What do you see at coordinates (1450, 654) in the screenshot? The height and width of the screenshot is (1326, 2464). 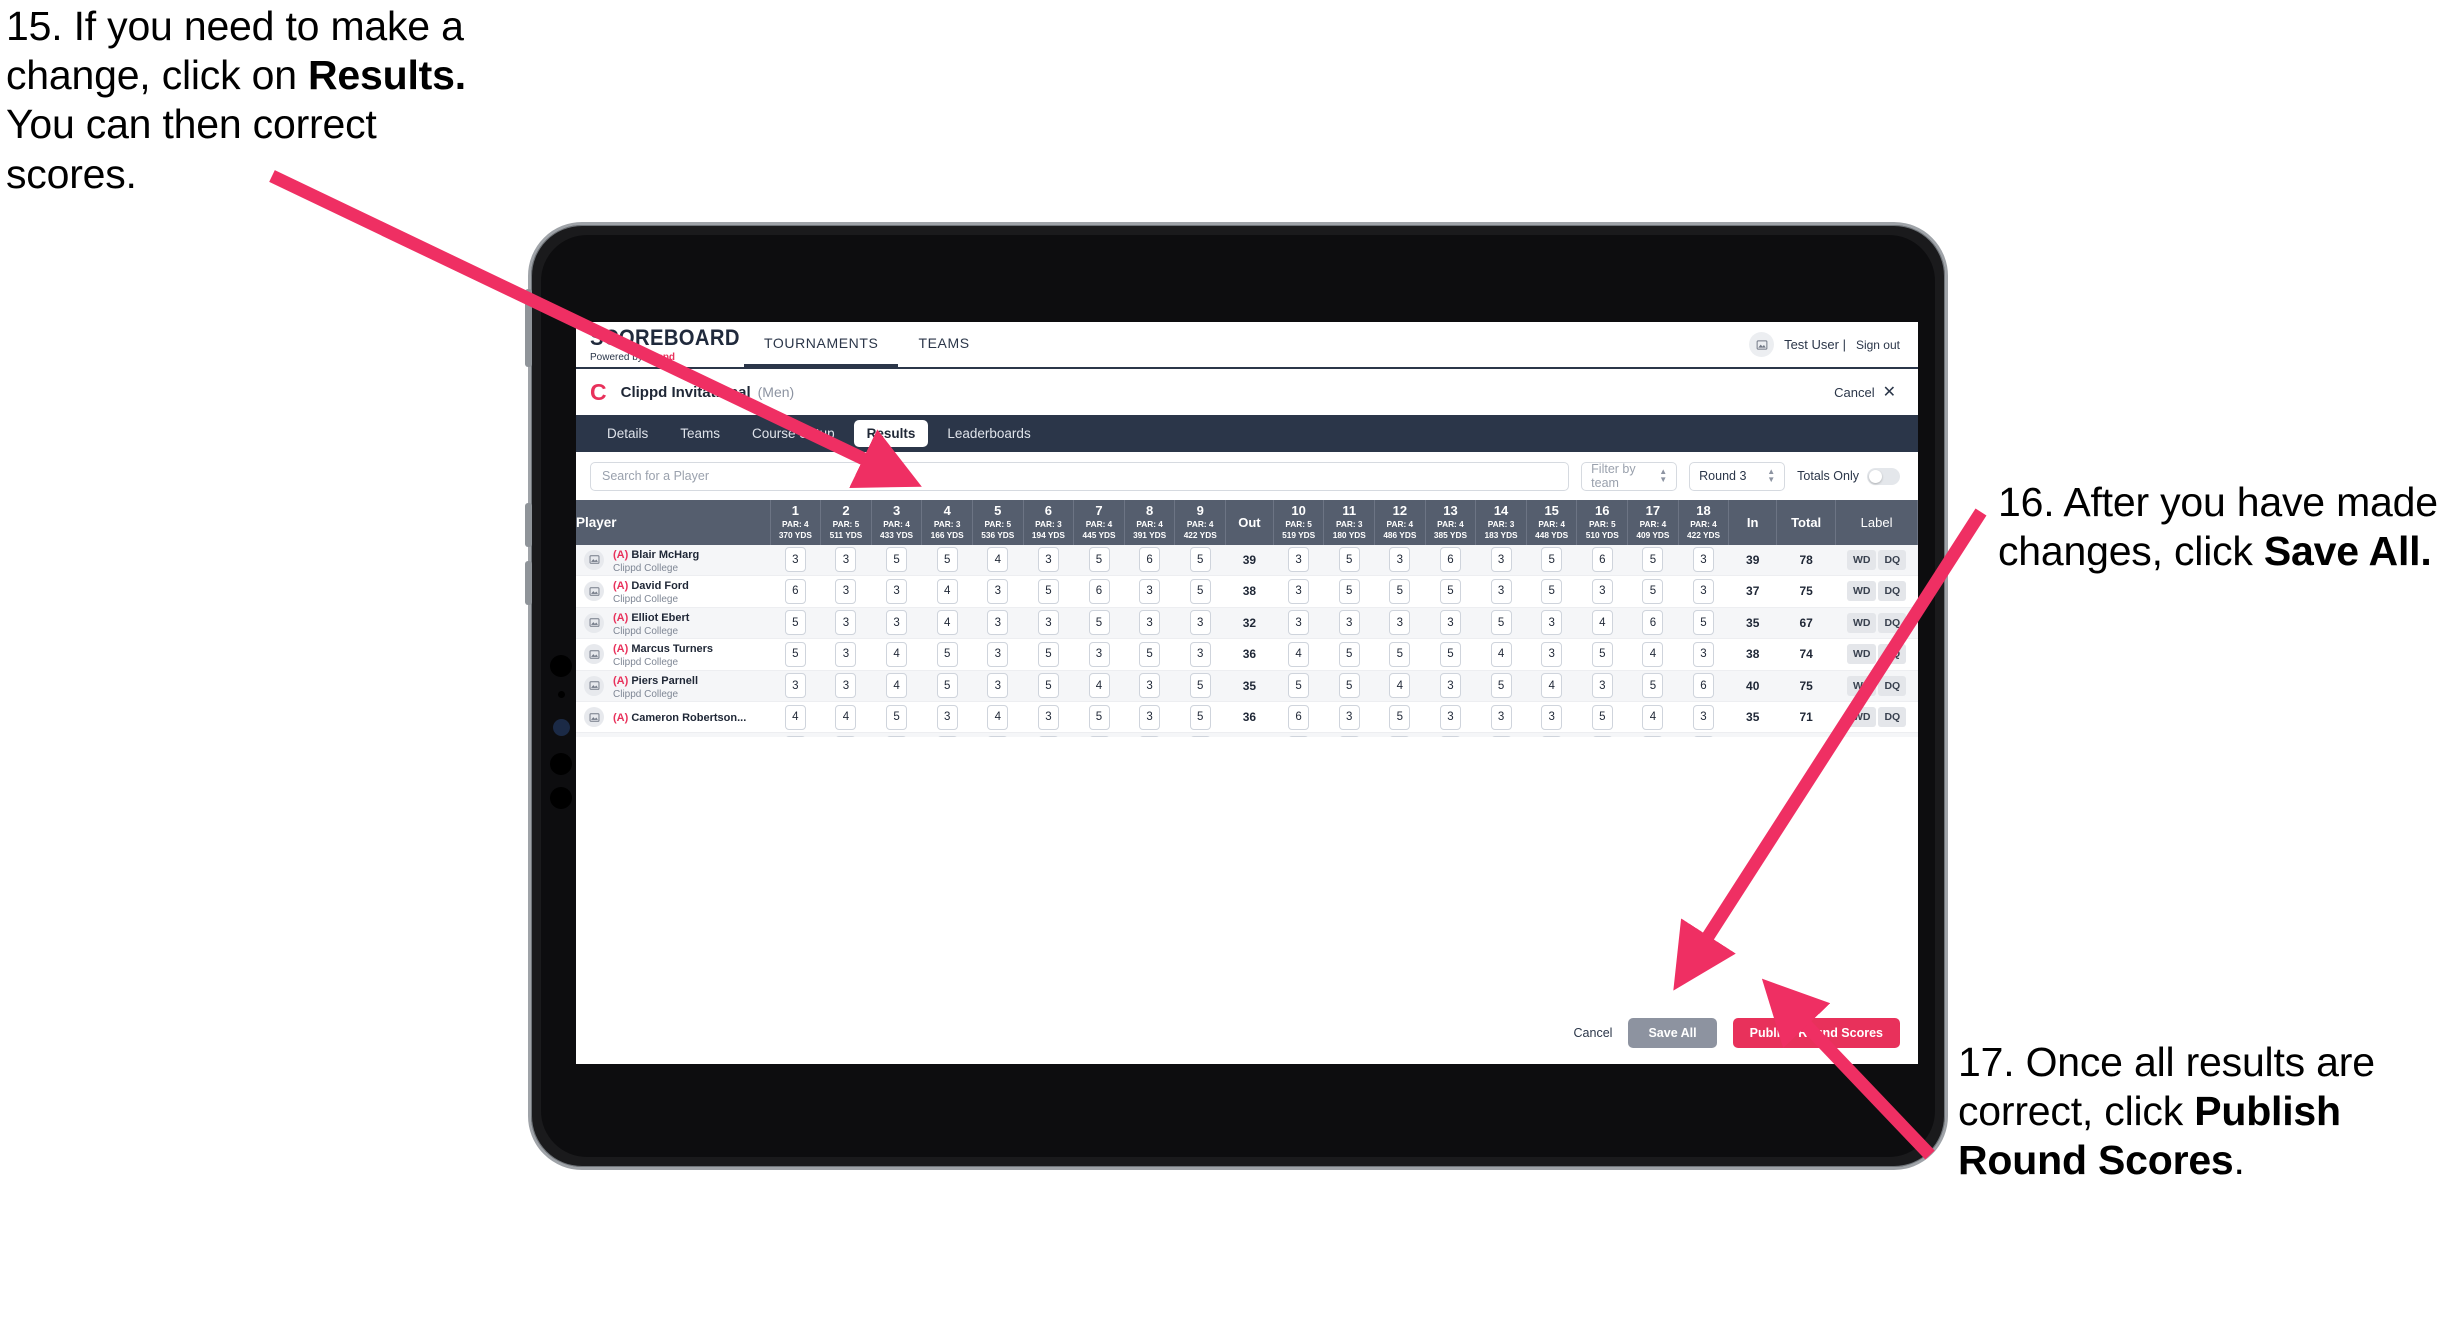 I see `score-cell-hole-13: 5` at bounding box center [1450, 654].